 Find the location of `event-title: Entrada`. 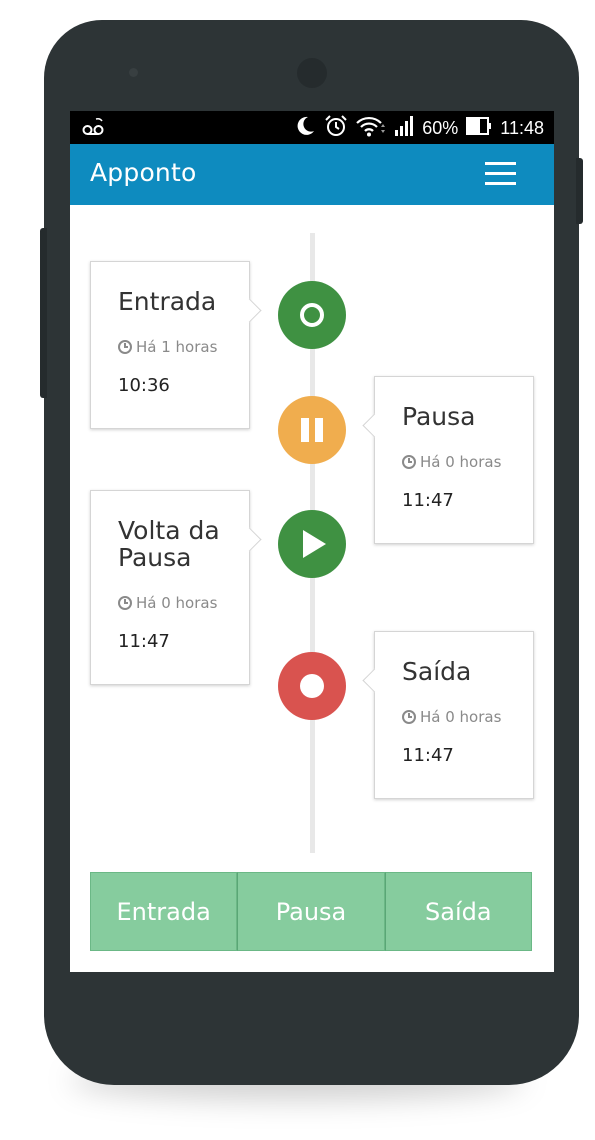

event-title: Entrada is located at coordinates (167, 301).